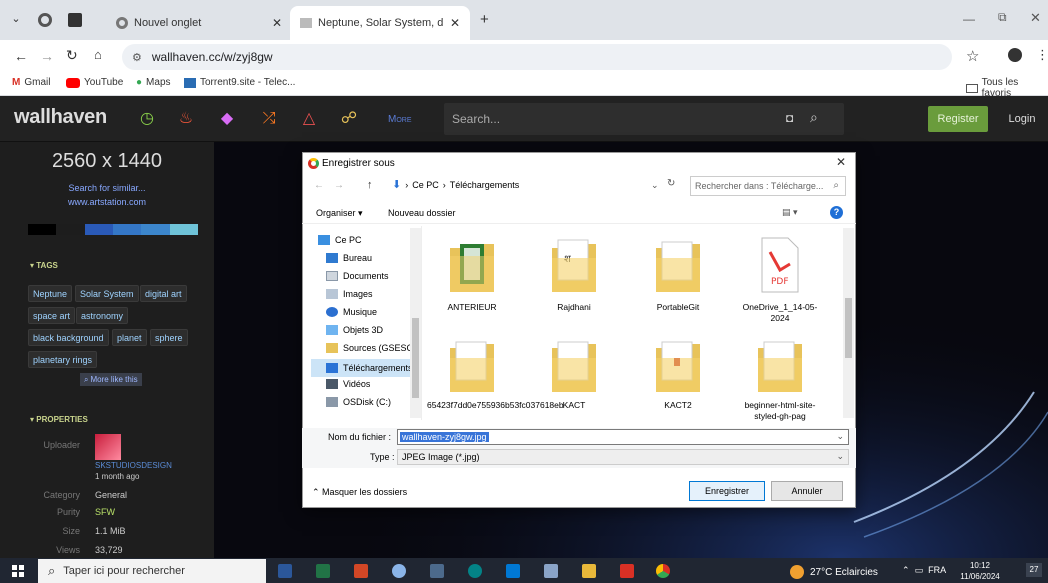  I want to click on file-explorer-icon, so click(589, 571).